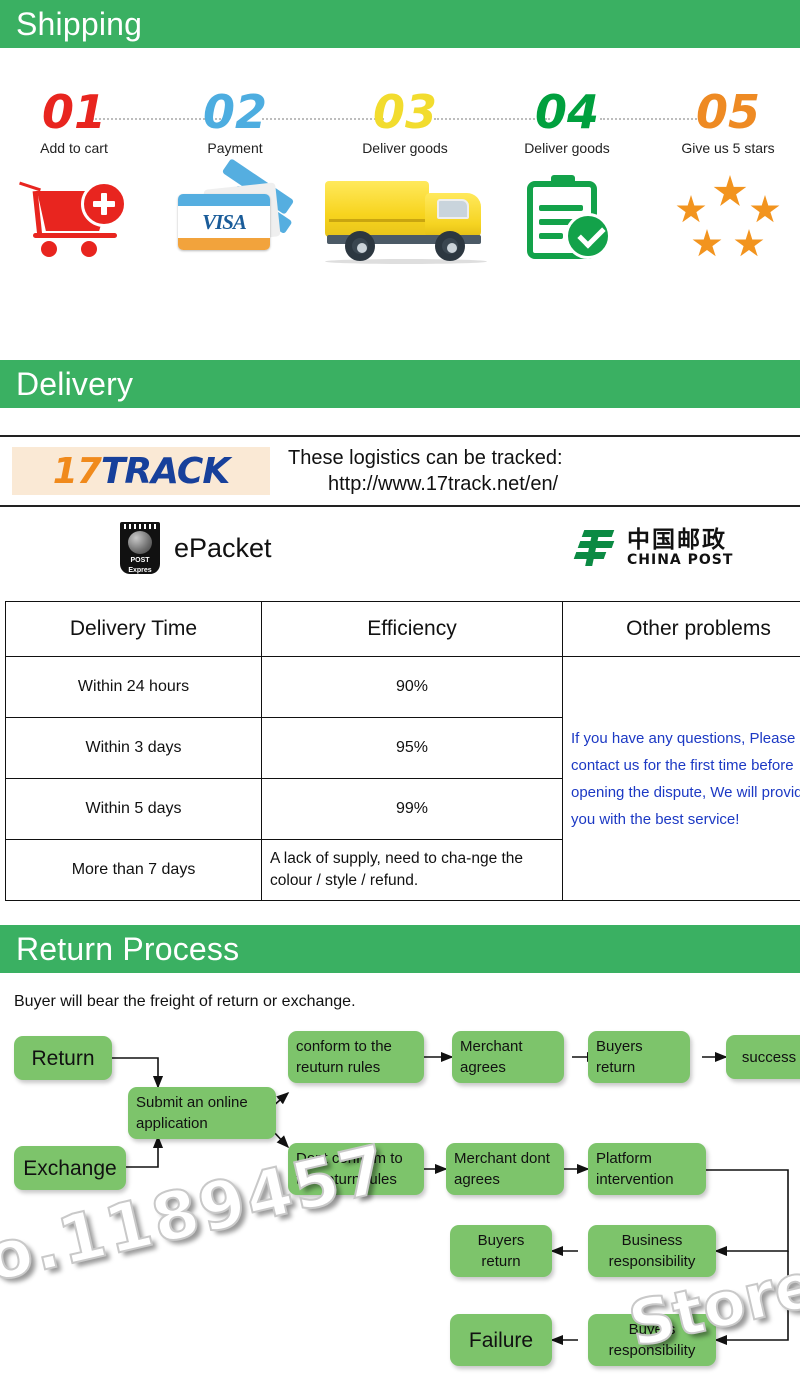 The image size is (800, 1400). I want to click on node-not-conform-rules: Dont conform to the return rules, so click(356, 1169).